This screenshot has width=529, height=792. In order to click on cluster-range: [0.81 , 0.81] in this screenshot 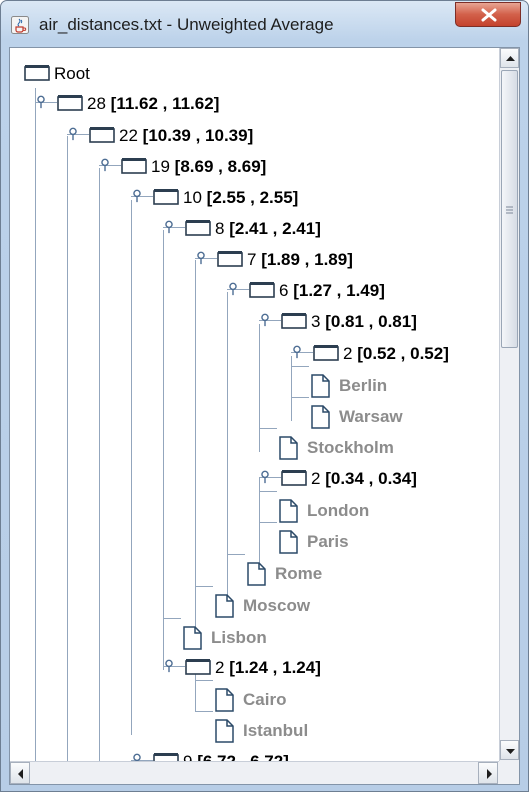, I will do `click(371, 321)`.